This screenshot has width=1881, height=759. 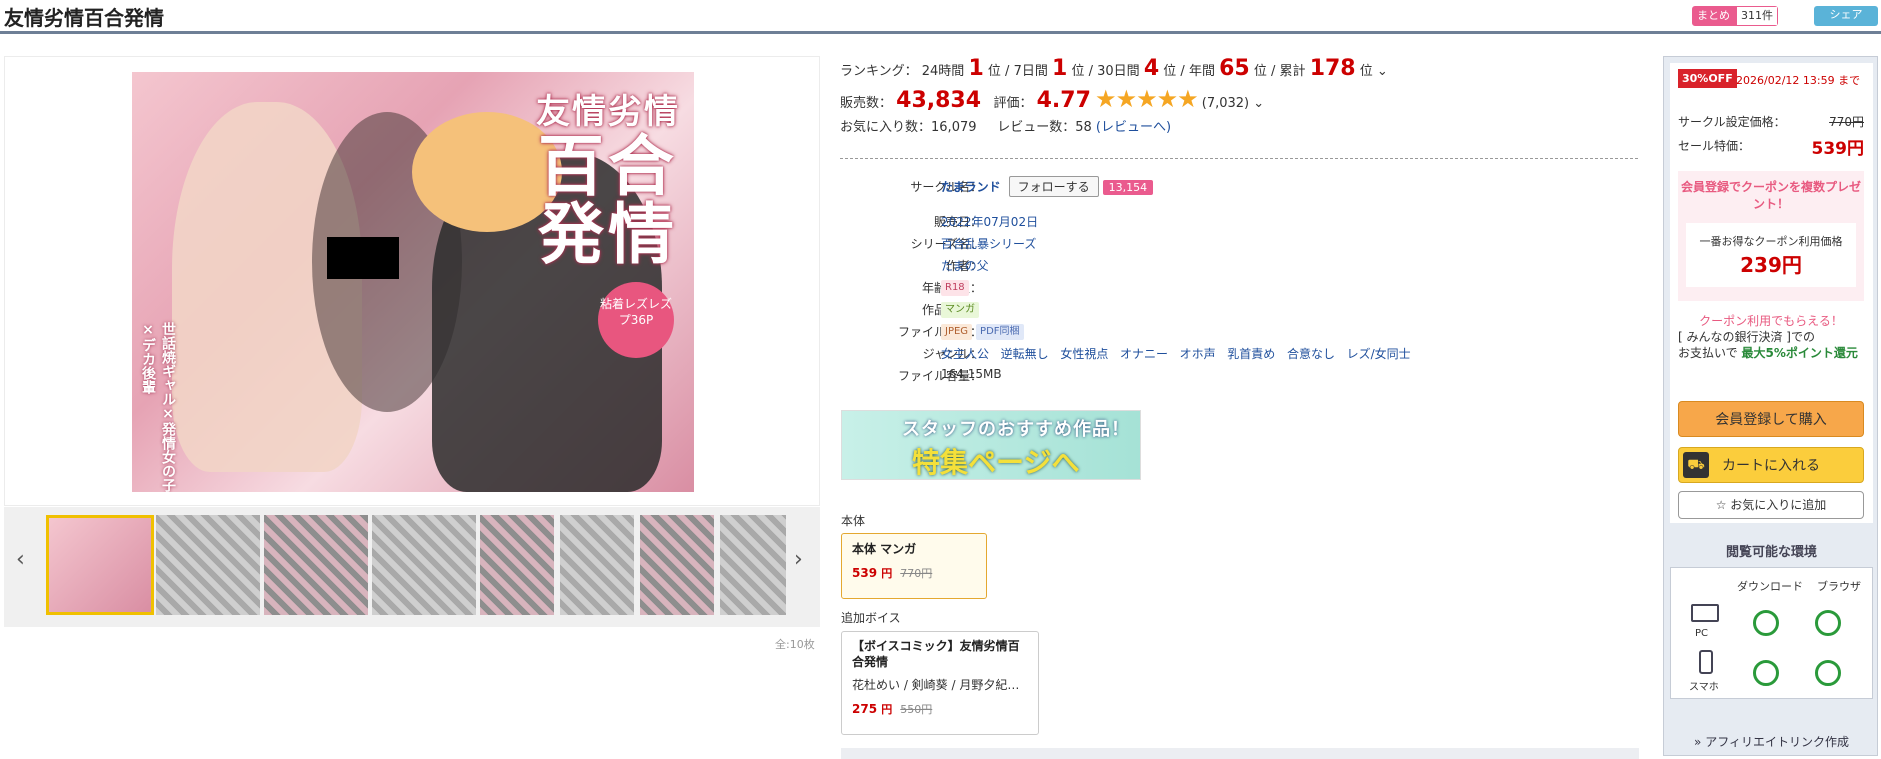 I want to click on file-badge-jpeg: JPEG, so click(x=957, y=332).